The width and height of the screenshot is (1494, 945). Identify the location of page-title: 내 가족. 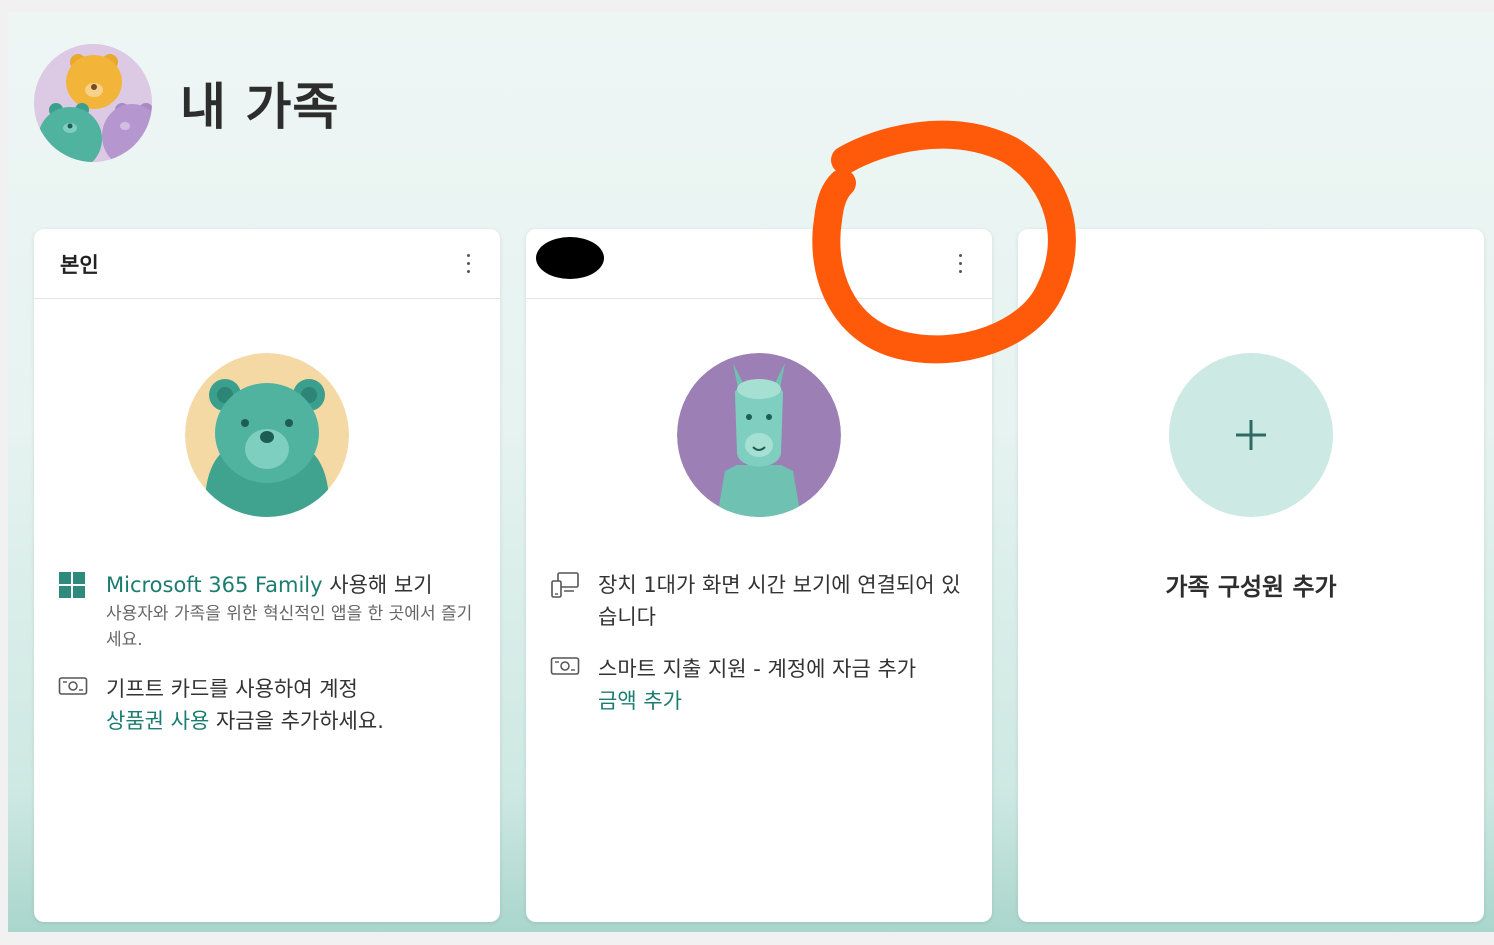
(260, 107).